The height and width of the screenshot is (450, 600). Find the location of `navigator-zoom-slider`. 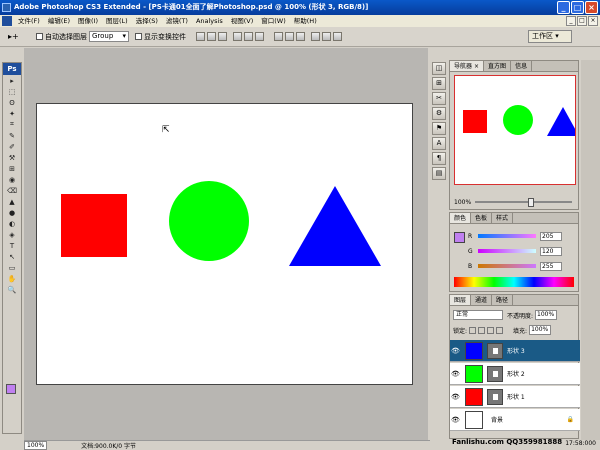

navigator-zoom-slider is located at coordinates (523, 202).